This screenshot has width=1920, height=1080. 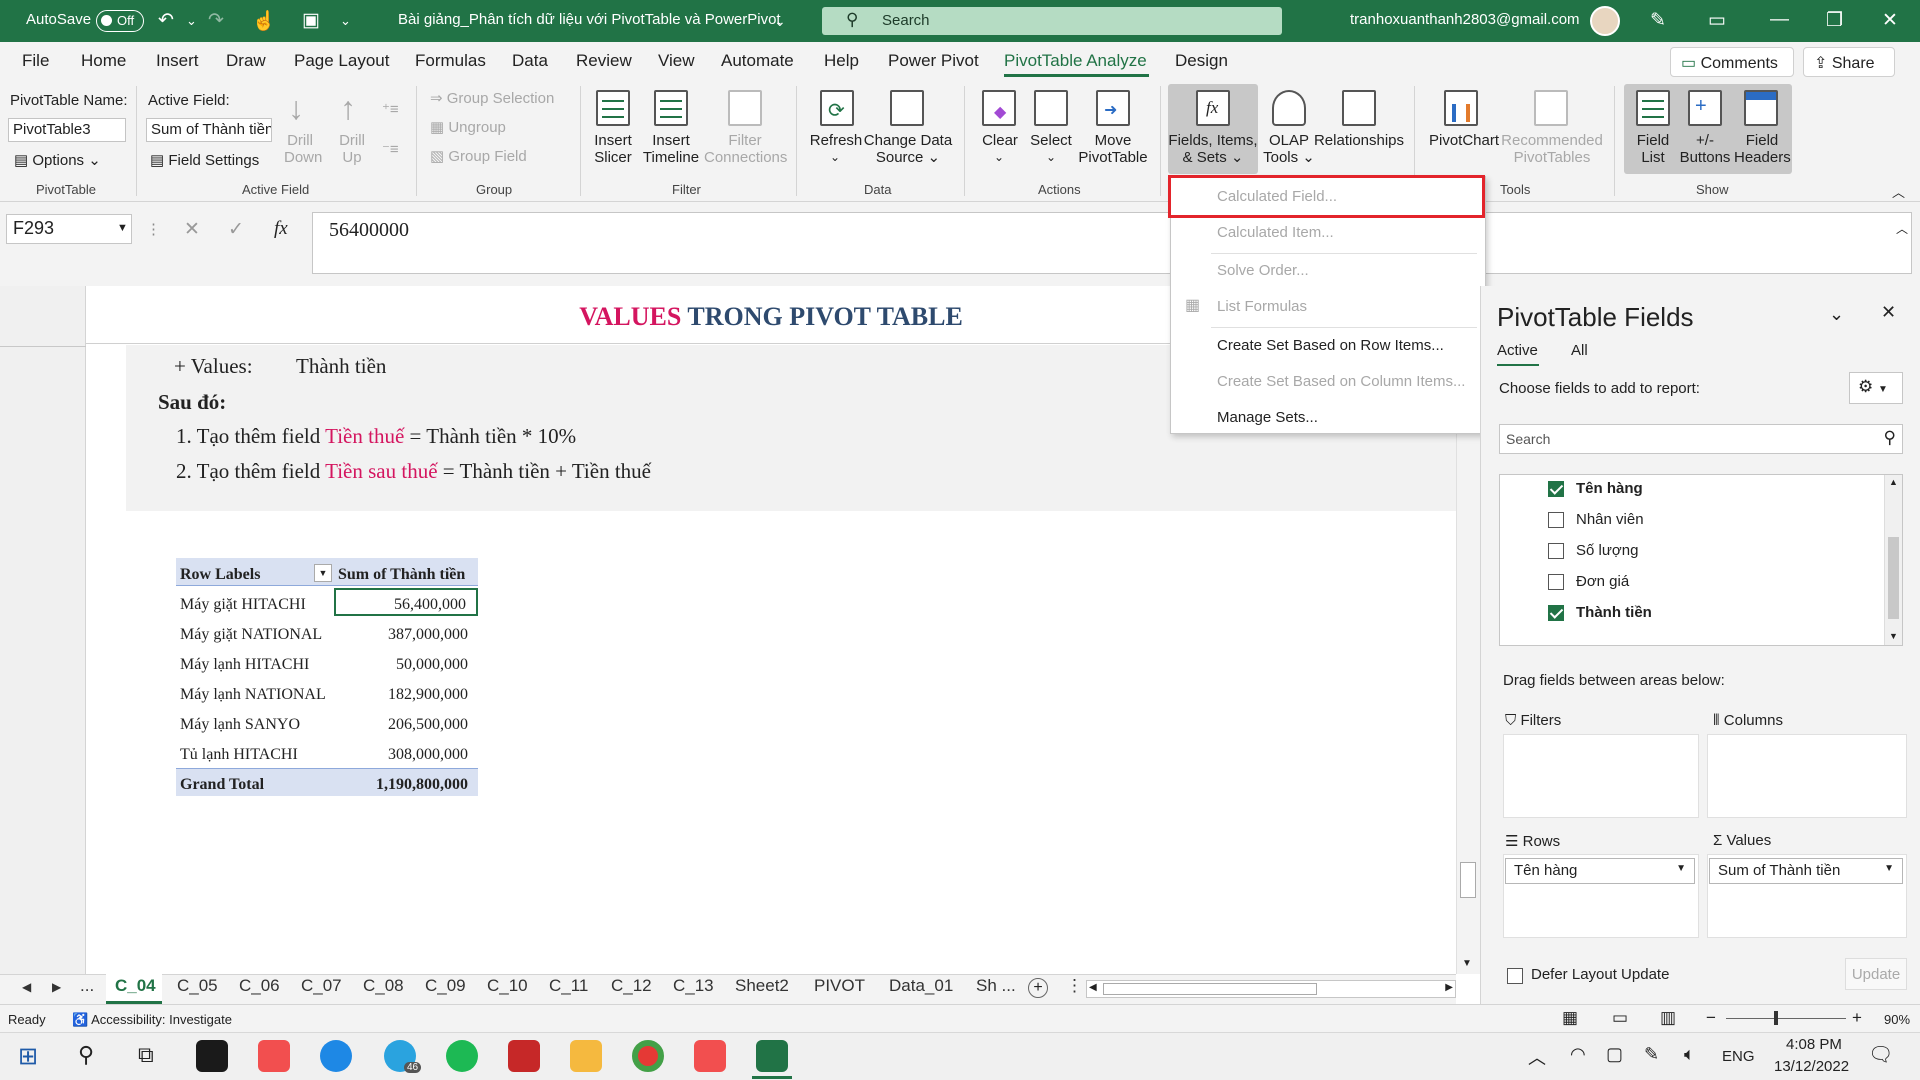 What do you see at coordinates (236, 229) in the screenshot?
I see `confirm-entry-icon: ✓` at bounding box center [236, 229].